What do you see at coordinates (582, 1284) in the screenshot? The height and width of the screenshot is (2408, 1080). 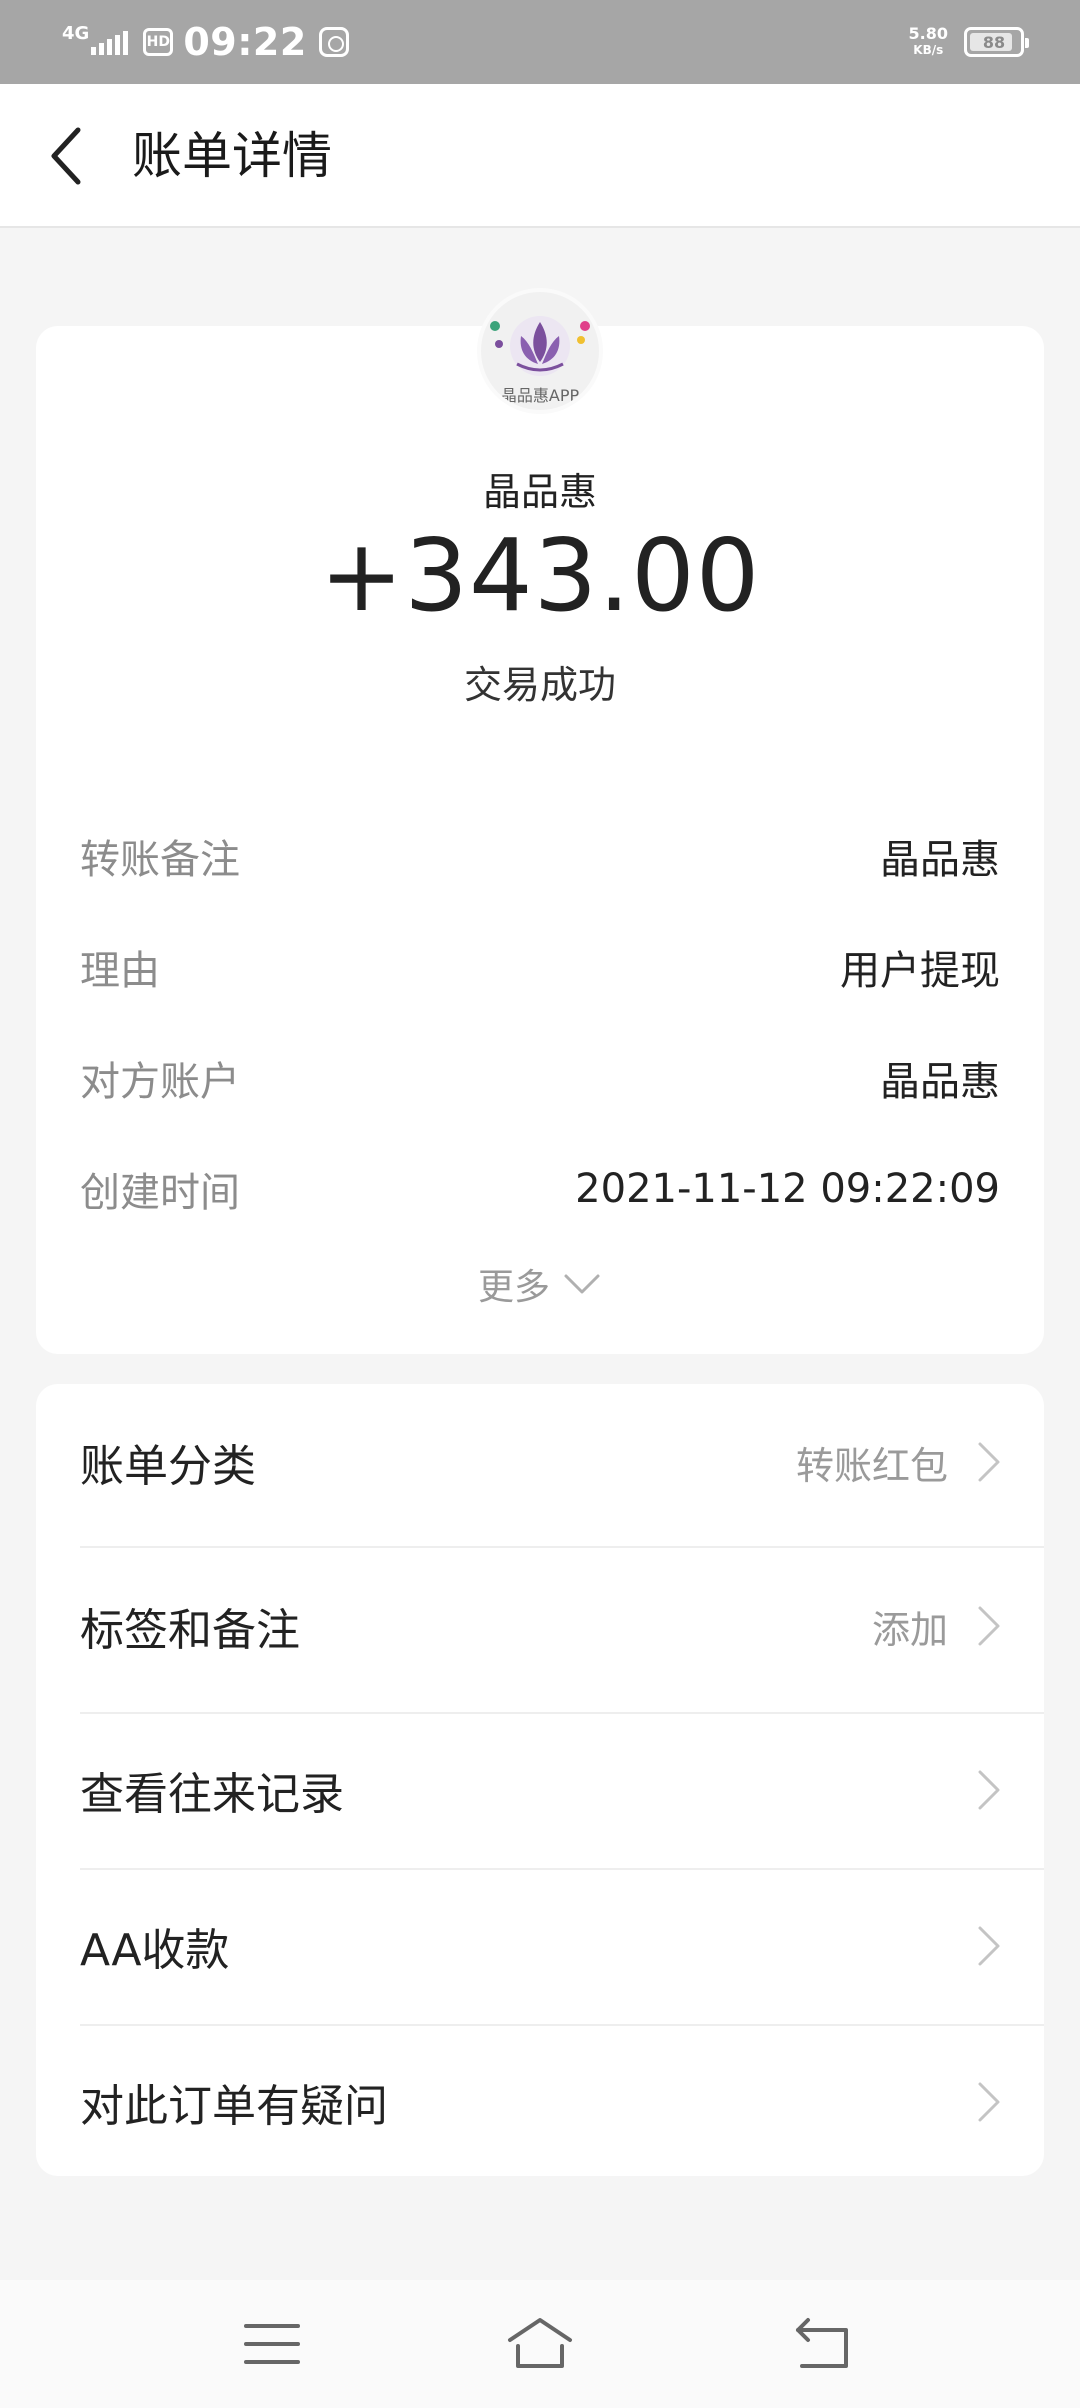 I see `chevron-down-icon` at bounding box center [582, 1284].